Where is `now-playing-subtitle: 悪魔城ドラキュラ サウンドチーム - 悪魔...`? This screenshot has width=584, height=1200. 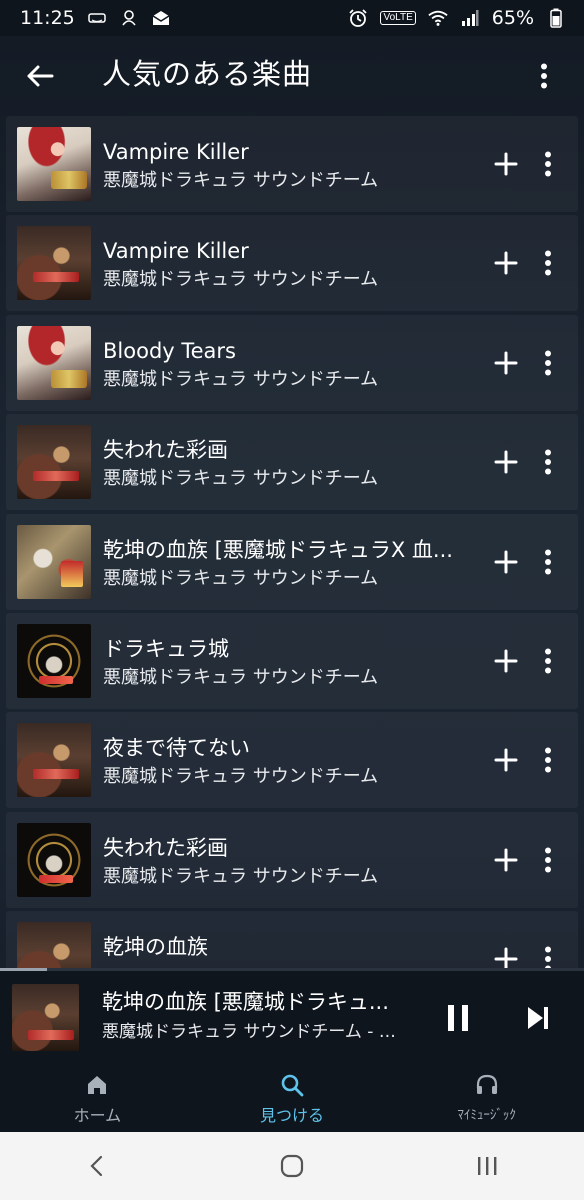 now-playing-subtitle: 悪魔城ドラキュラ サウンドチーム - 悪魔... is located at coordinates (257, 1032).